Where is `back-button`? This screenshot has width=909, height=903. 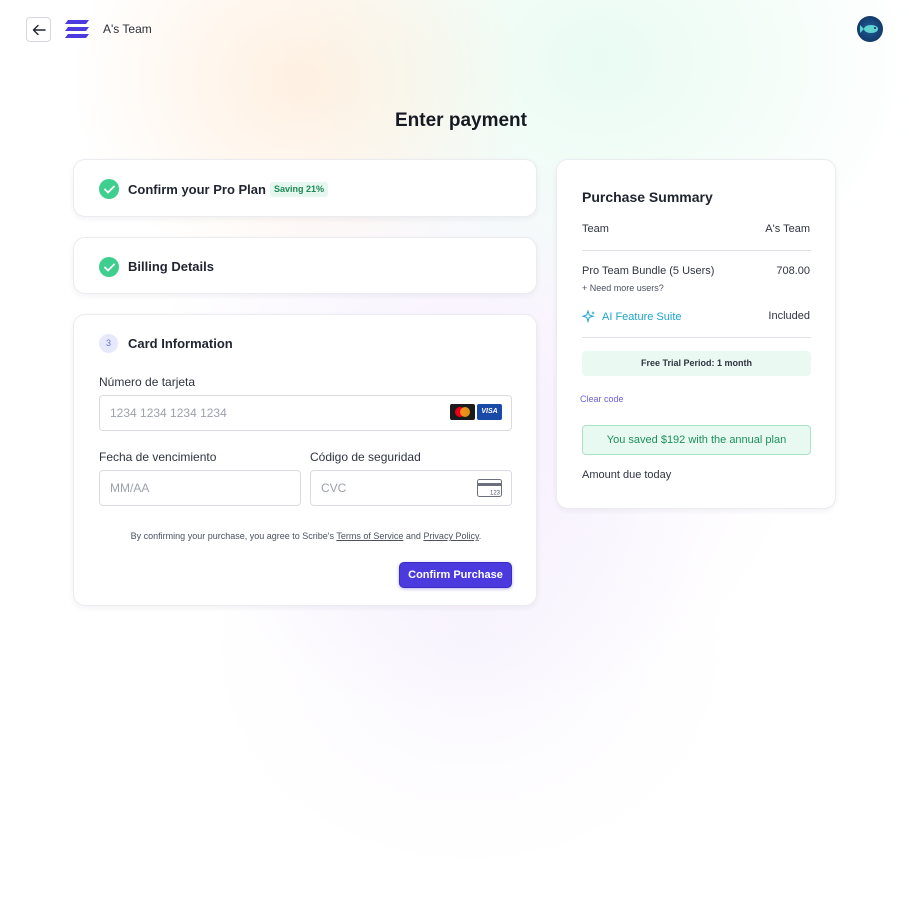 back-button is located at coordinates (38, 29).